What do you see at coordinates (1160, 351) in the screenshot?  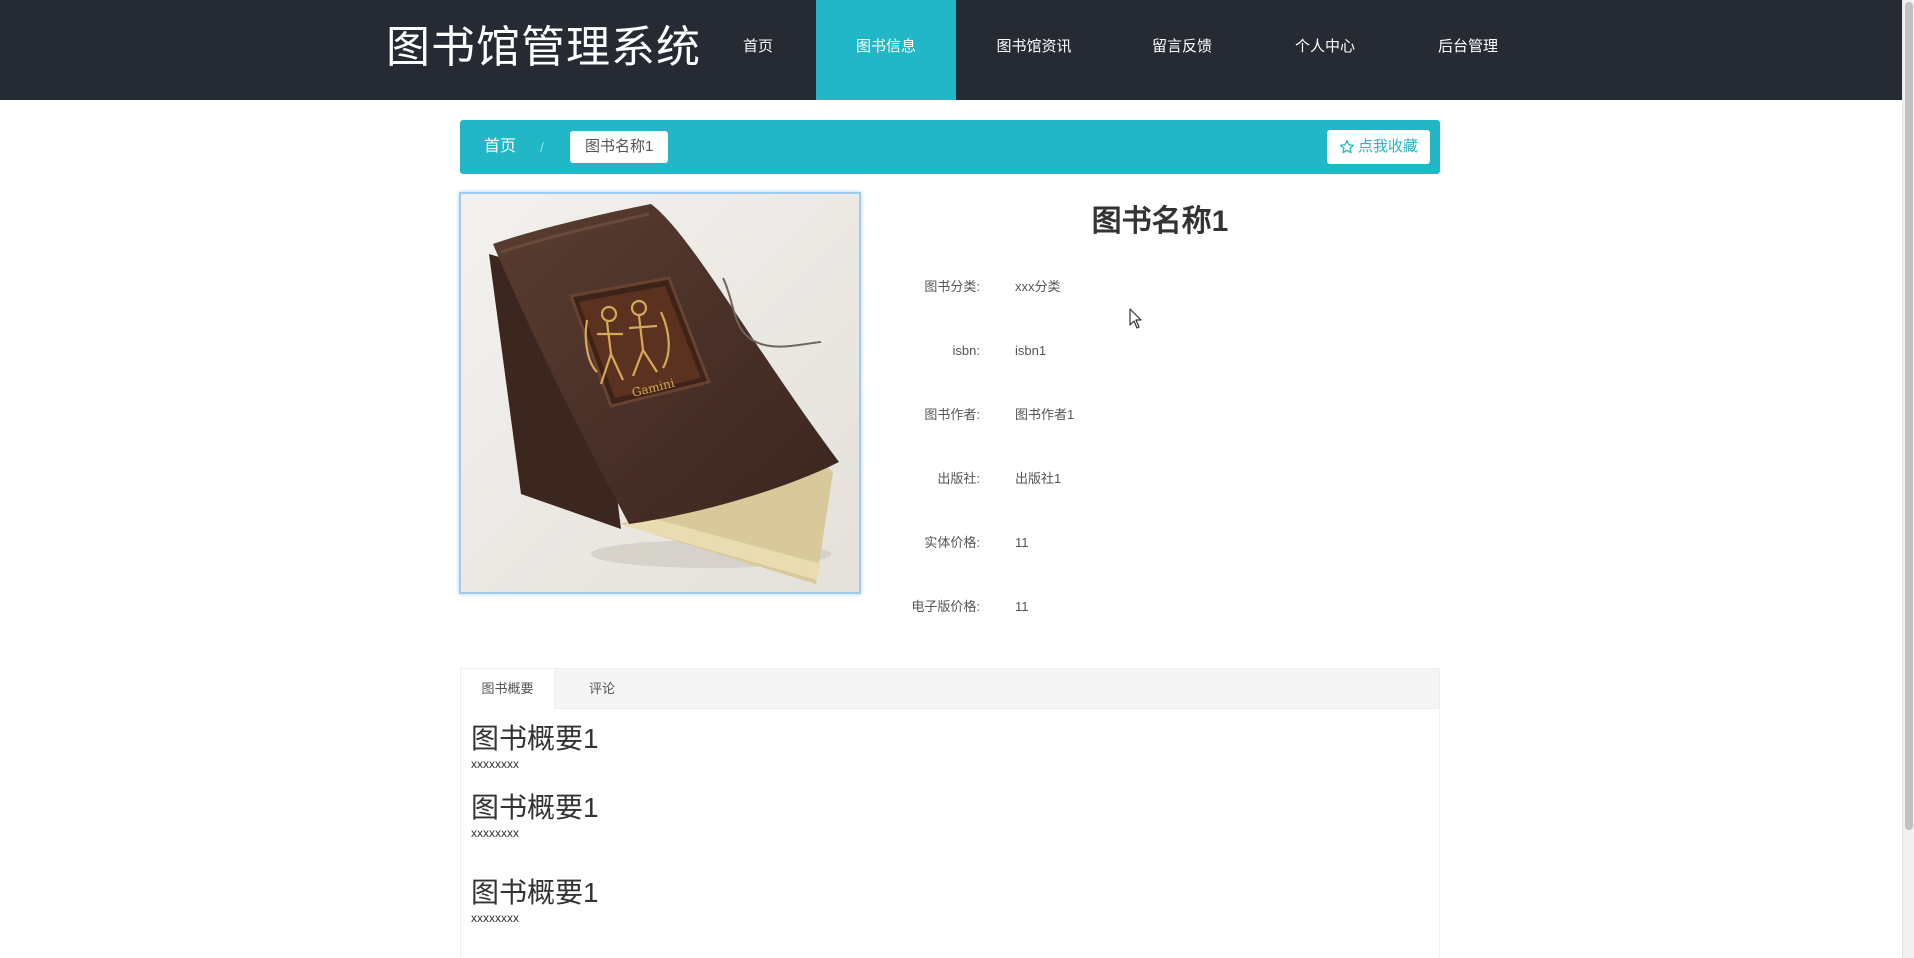 I see `detail-isbn: isbn: isbn1` at bounding box center [1160, 351].